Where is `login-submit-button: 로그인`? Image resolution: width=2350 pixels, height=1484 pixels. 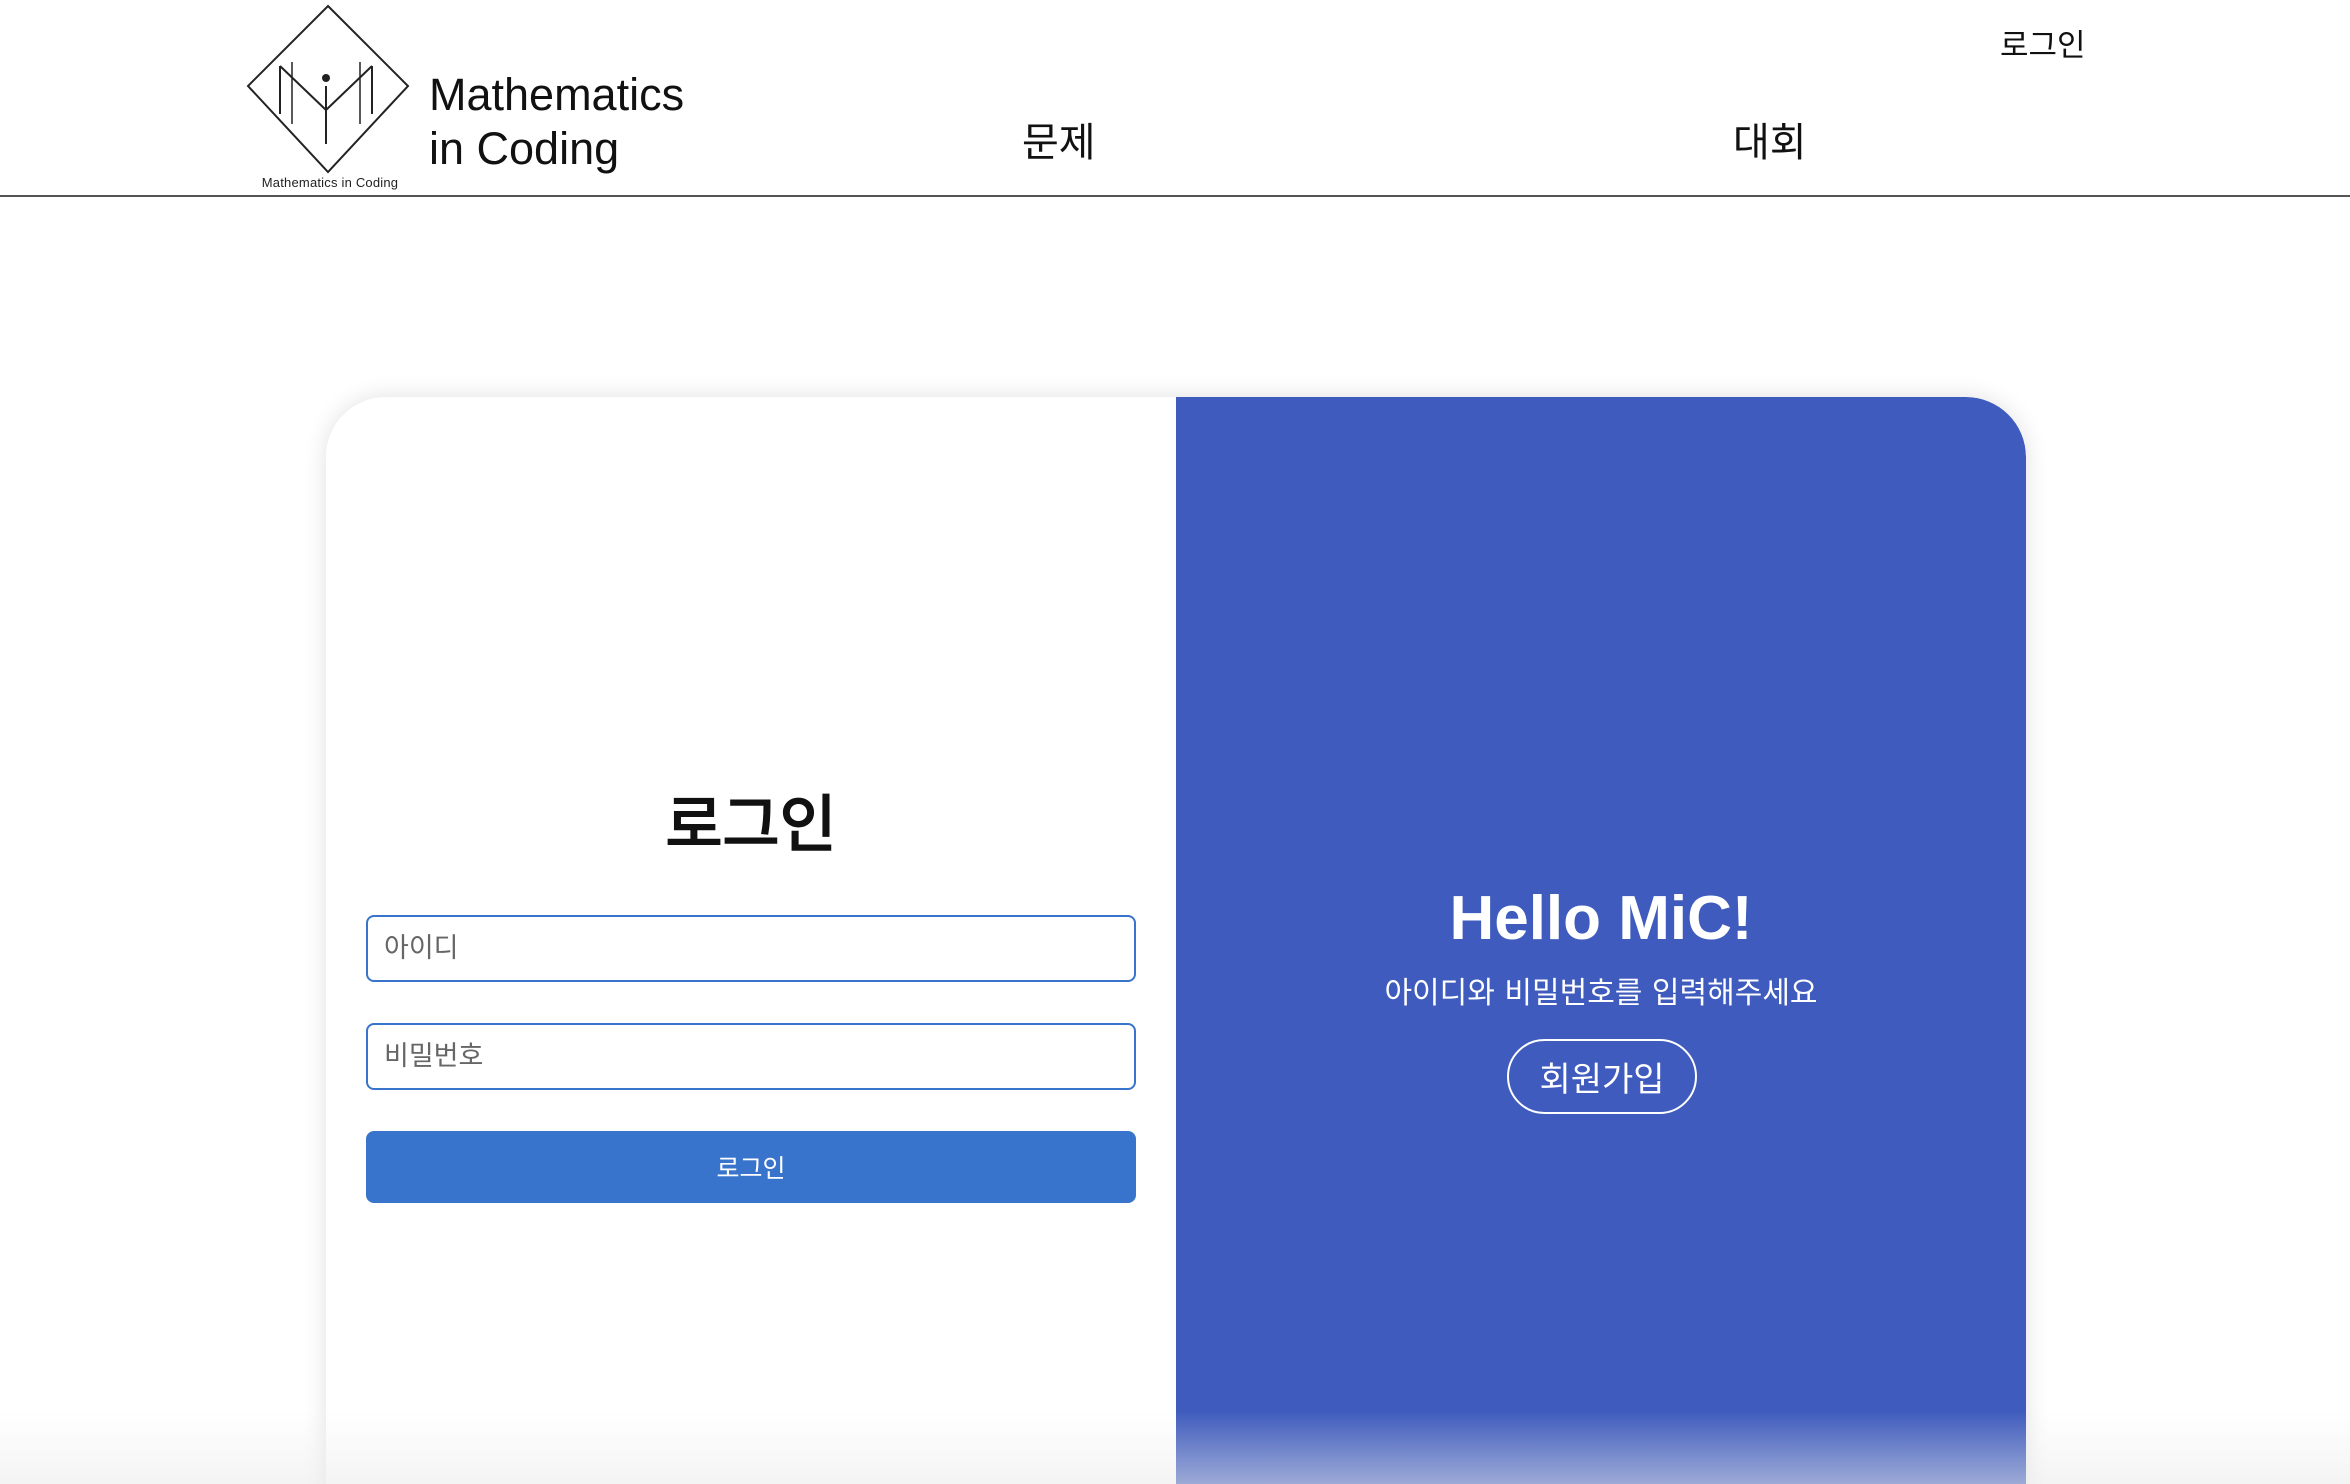
login-submit-button: 로그인 is located at coordinates (751, 1167).